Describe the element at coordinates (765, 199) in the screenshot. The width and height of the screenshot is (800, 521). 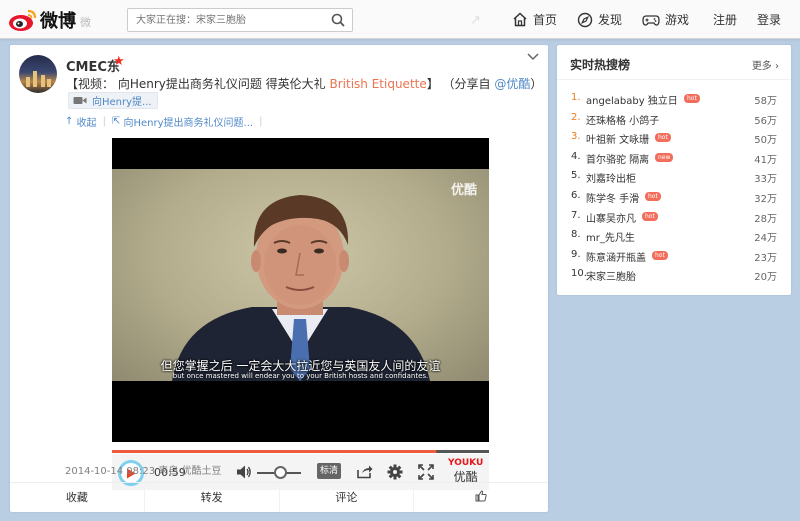
I see `hot-count: 32万` at that location.